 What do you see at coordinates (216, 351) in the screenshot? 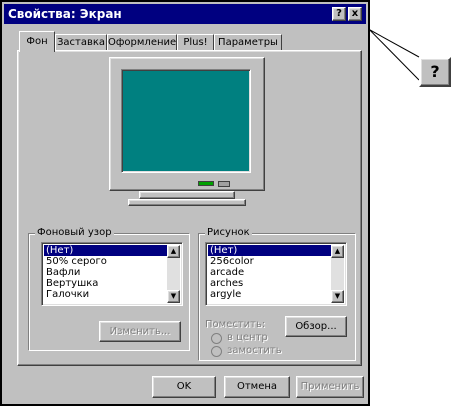
I see `tile-radio` at bounding box center [216, 351].